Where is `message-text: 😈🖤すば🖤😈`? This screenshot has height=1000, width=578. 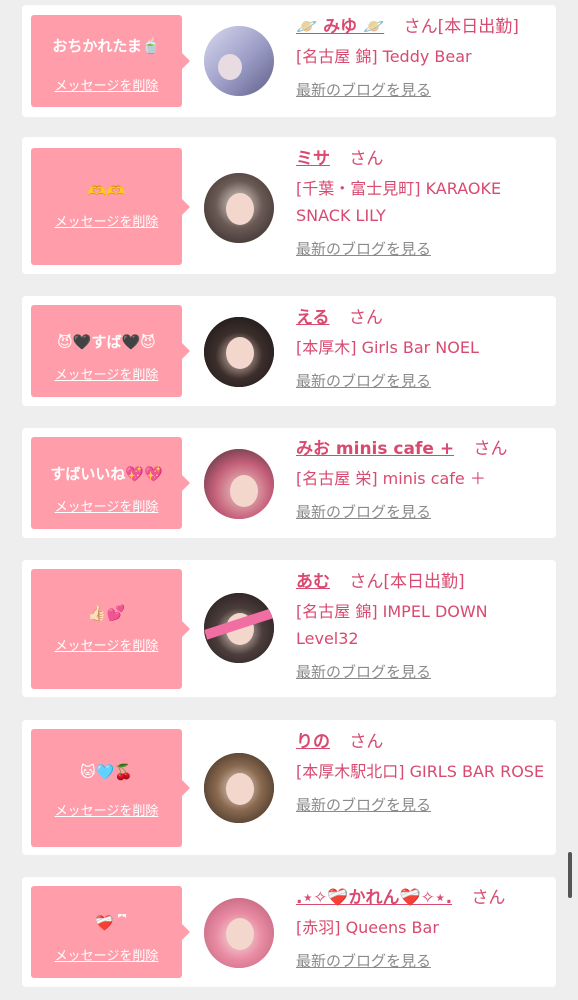
message-text: 😈🖤すば🖤😈 is located at coordinates (106, 342).